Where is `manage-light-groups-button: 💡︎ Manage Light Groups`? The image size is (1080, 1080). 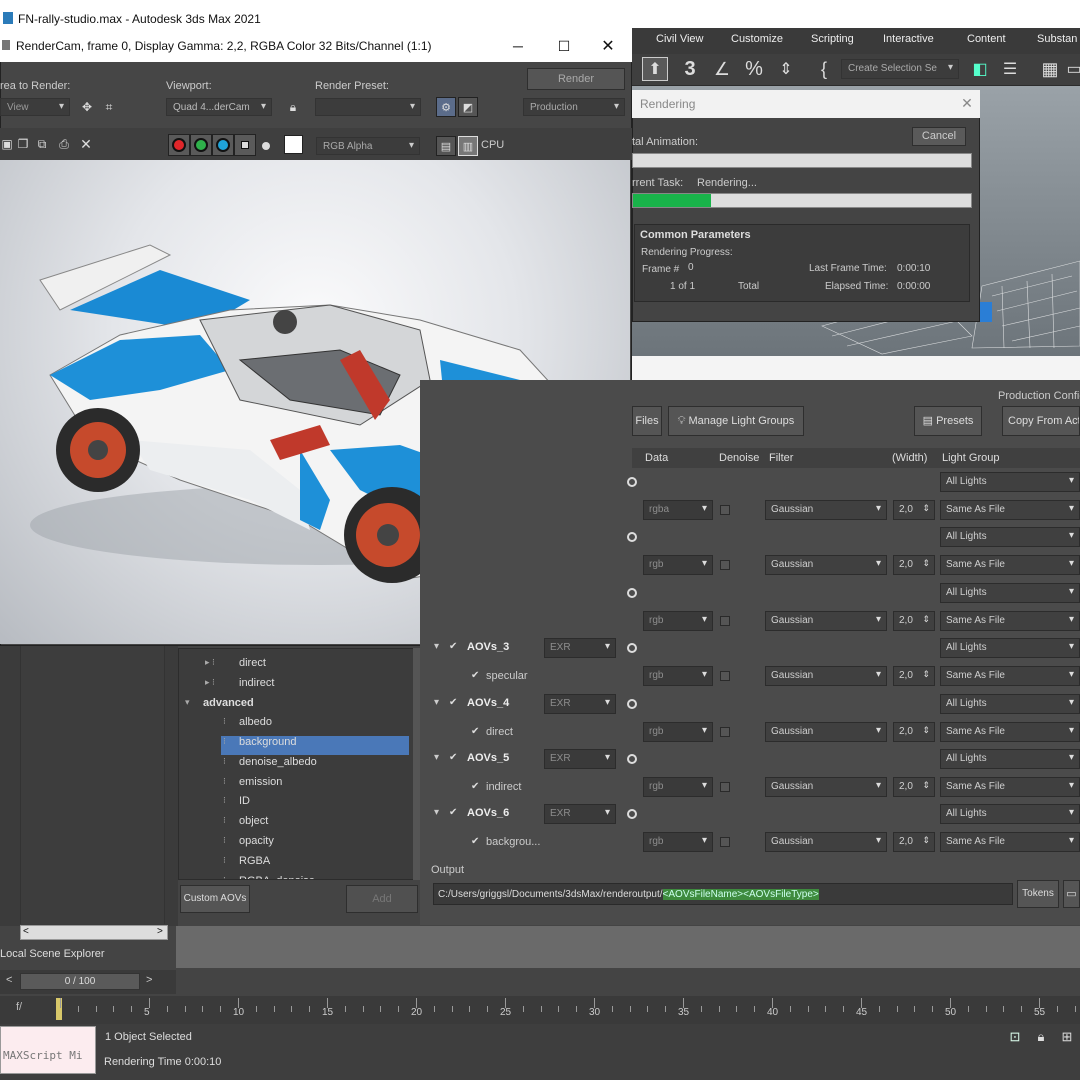
manage-light-groups-button: 💡︎ Manage Light Groups is located at coordinates (736, 421).